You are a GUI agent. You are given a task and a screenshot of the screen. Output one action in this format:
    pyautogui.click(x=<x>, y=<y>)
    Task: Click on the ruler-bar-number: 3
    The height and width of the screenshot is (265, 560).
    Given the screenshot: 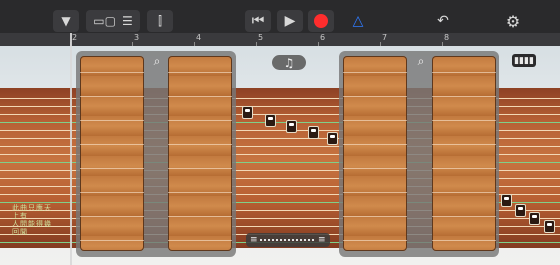 What is the action you would take?
    pyautogui.click(x=137, y=37)
    